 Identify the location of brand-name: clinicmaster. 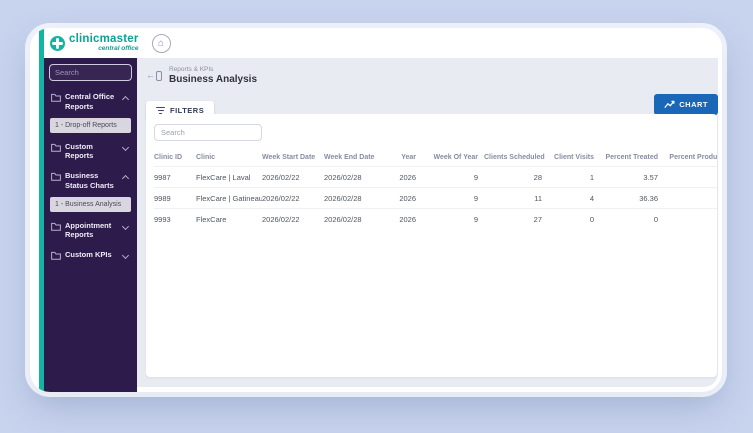
(104, 38).